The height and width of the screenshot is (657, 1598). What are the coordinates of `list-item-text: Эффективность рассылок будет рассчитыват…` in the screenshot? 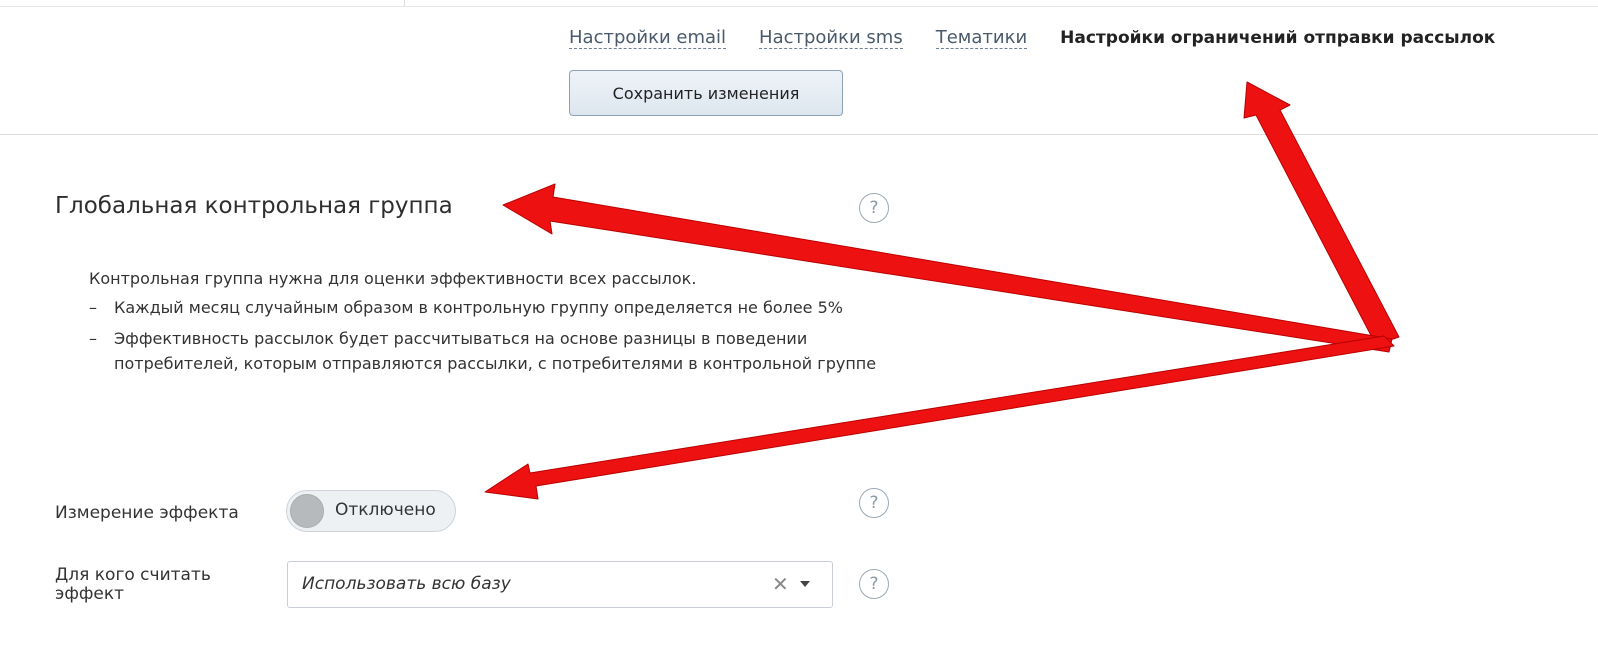 It's located at (495, 351).